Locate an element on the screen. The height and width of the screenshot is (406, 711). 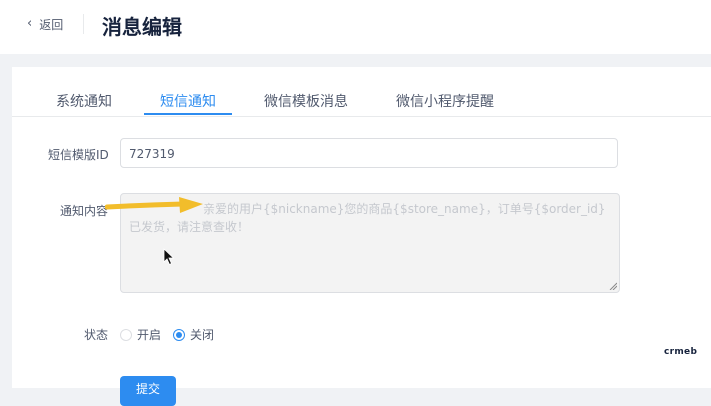
template-id-label: 短信模版ID is located at coordinates (78, 155).